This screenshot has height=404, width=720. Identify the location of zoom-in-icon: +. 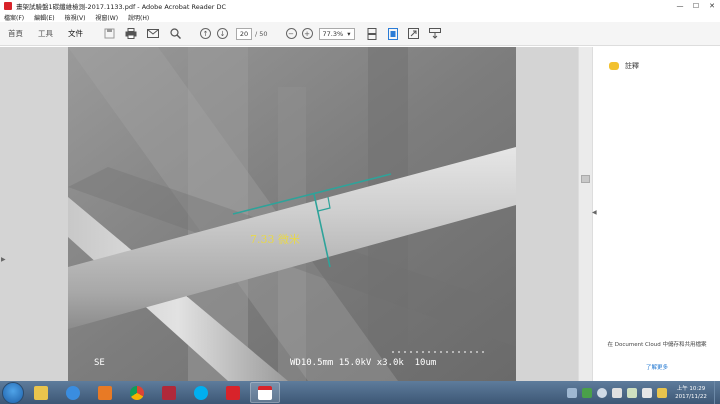
(307, 33).